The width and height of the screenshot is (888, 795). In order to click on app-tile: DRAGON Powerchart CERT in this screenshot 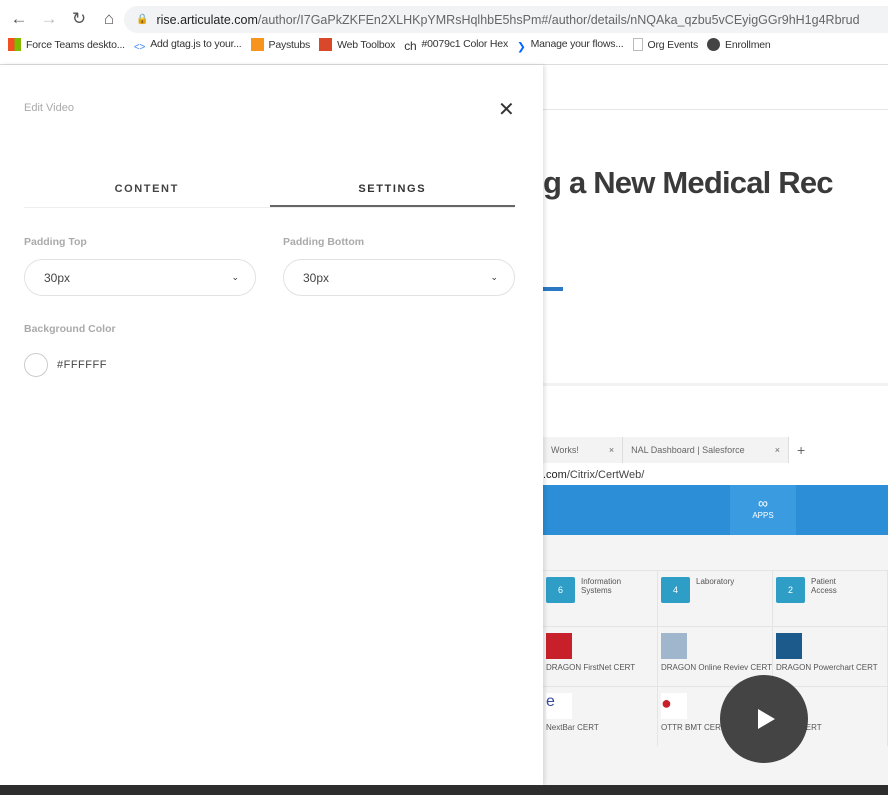, I will do `click(830, 656)`.